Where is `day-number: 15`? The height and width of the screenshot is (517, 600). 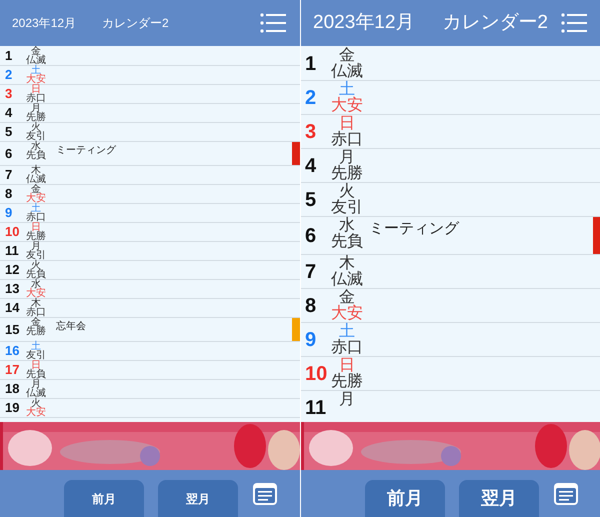
day-number: 15 is located at coordinates (12, 329).